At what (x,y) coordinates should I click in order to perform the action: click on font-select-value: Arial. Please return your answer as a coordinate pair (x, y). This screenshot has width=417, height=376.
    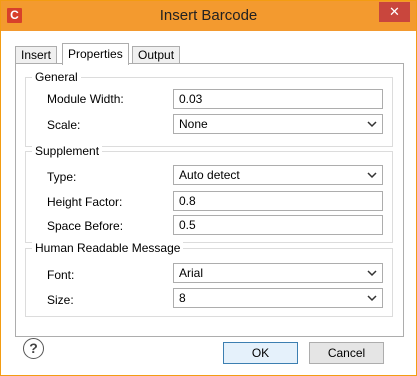
    Looking at the image, I should click on (191, 273).